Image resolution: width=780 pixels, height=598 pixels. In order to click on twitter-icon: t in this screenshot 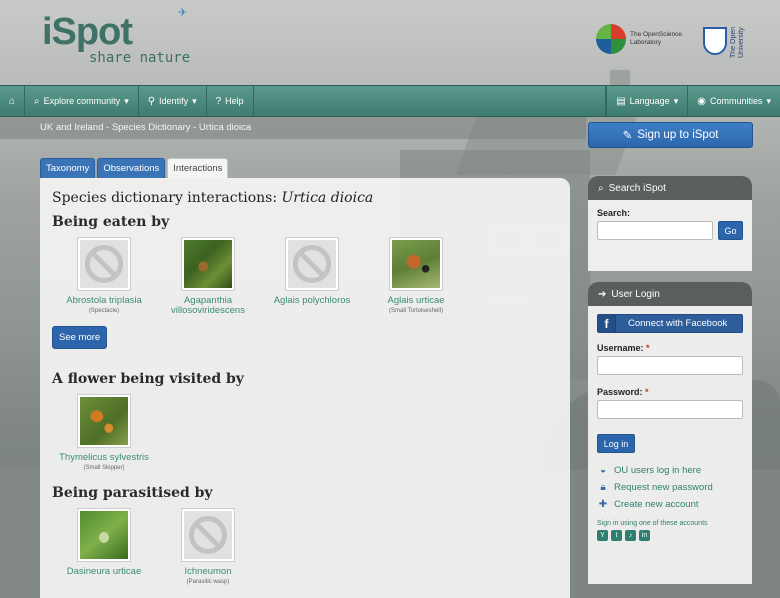, I will do `click(616, 535)`.